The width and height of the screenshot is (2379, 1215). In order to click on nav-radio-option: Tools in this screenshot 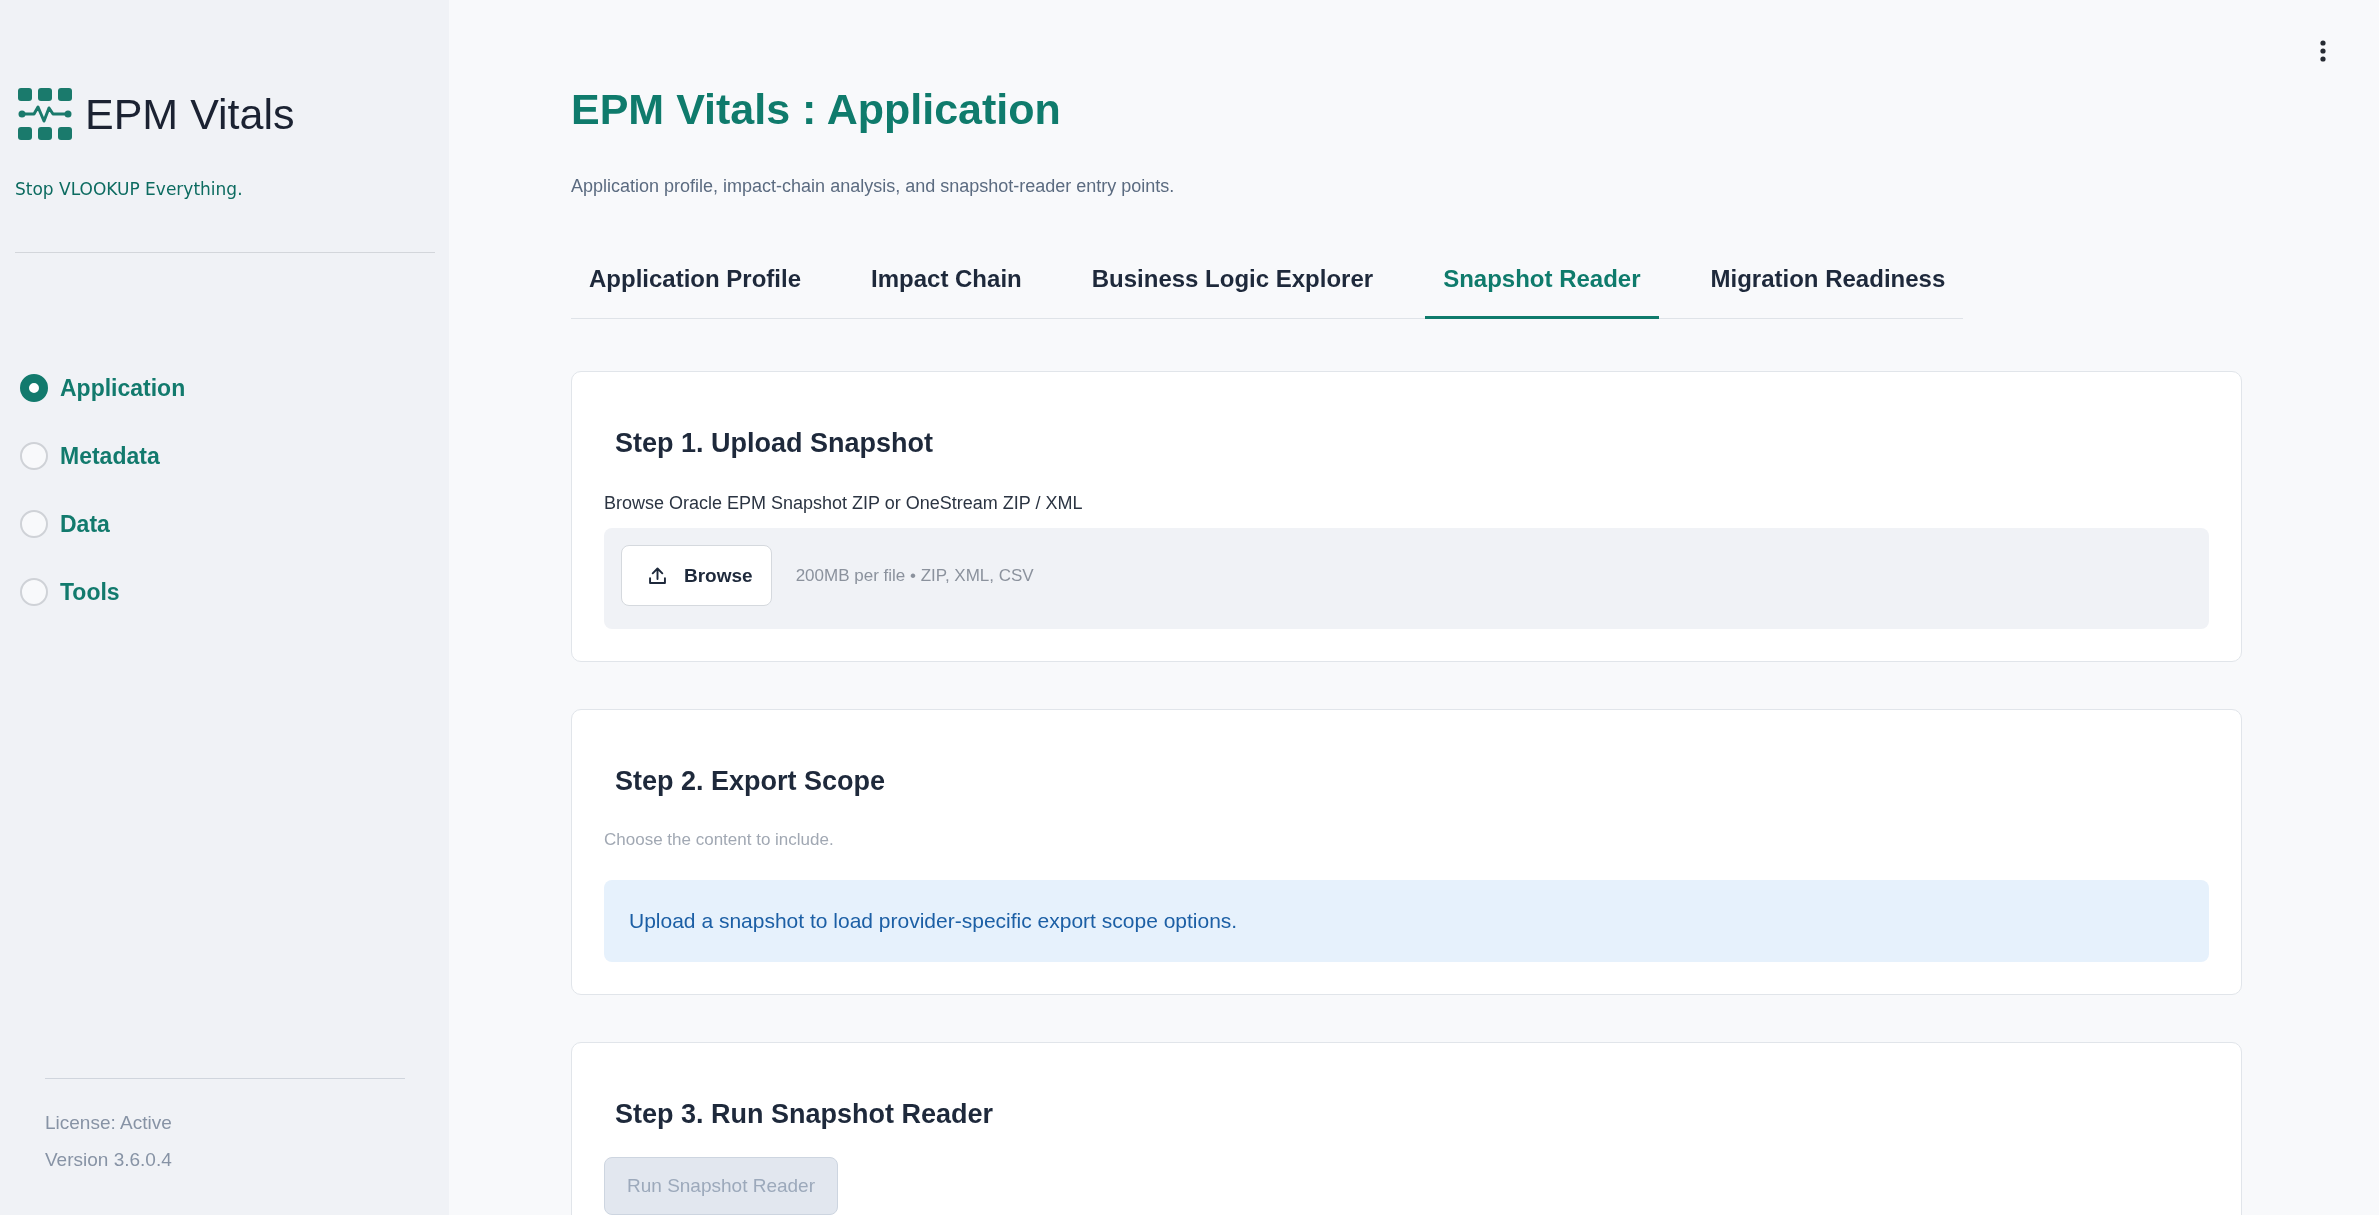, I will do `click(67, 592)`.